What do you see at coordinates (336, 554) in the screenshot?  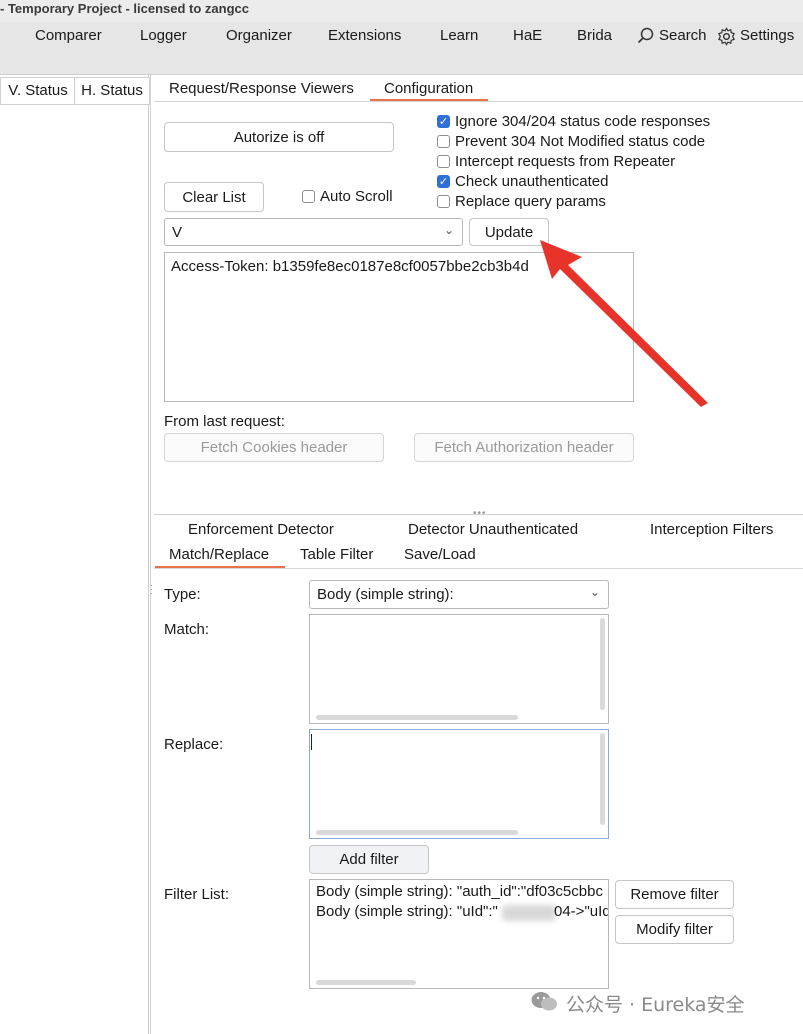 I see `tab-table-filter: Table Filter` at bounding box center [336, 554].